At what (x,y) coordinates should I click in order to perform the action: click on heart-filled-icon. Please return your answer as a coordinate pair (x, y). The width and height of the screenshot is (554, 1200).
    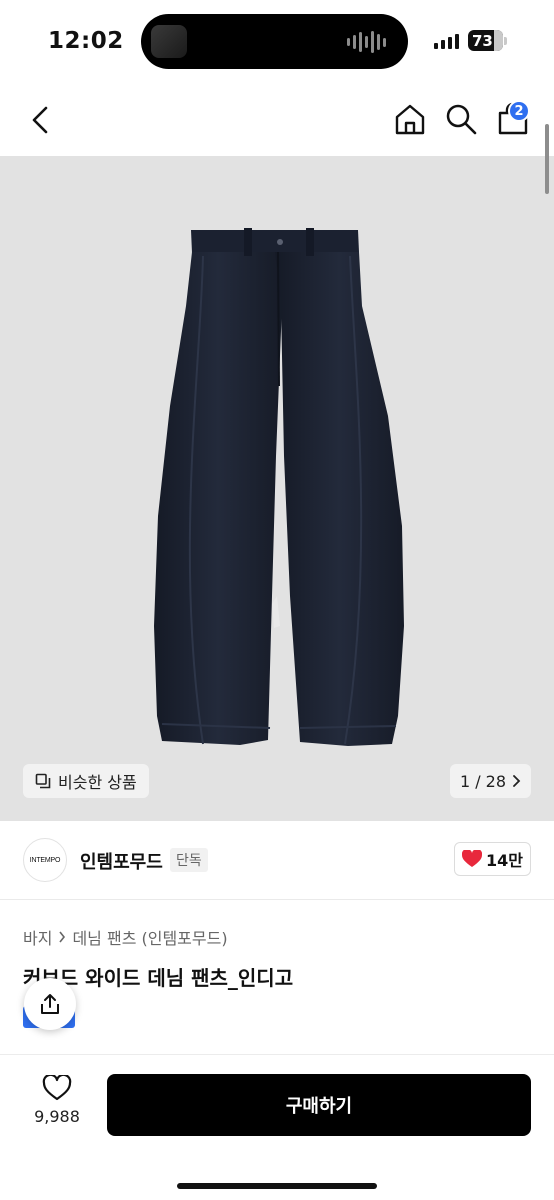
    Looking at the image, I should click on (472, 858).